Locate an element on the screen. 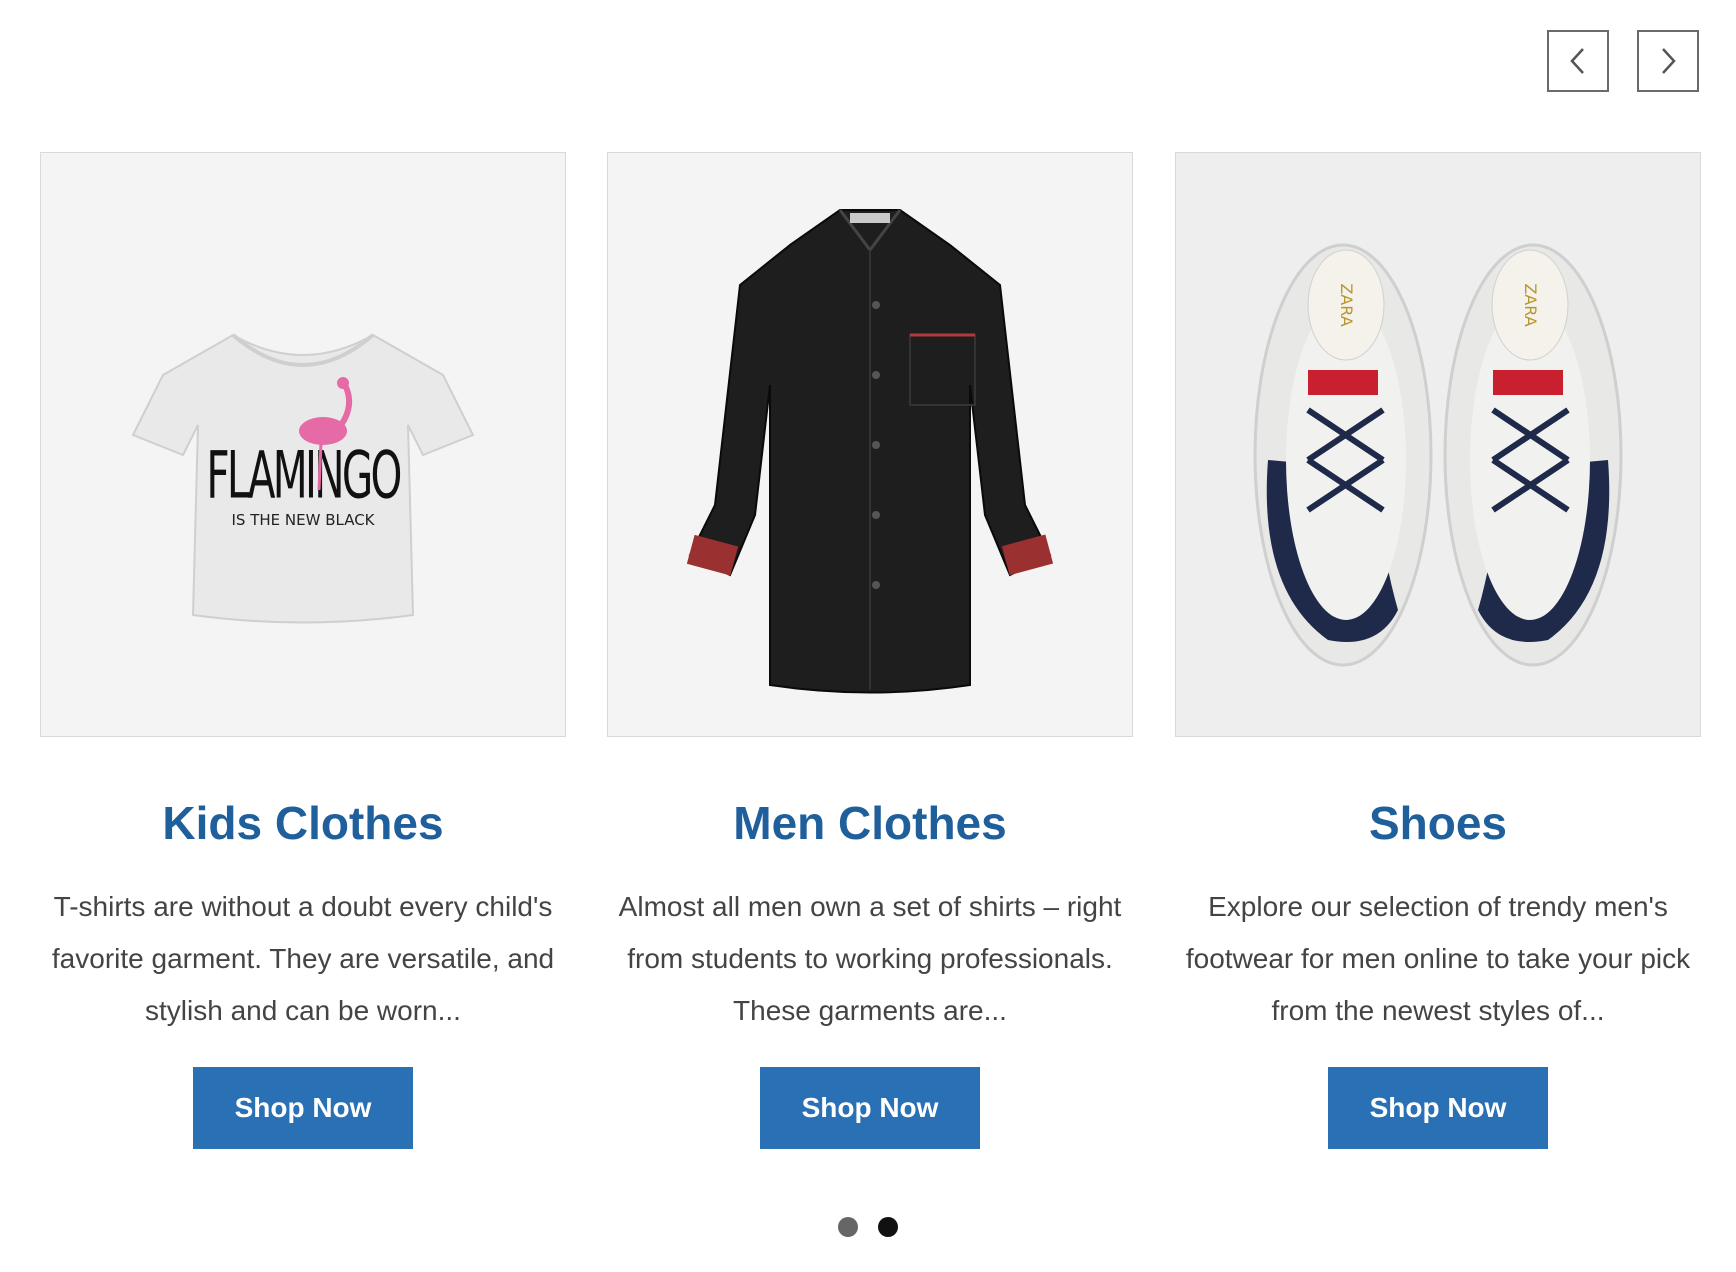 Image resolution: width=1736 pixels, height=1272 pixels. tshirt-illustration: FLAMINGO IS THE NEW BLACK is located at coordinates (303, 477).